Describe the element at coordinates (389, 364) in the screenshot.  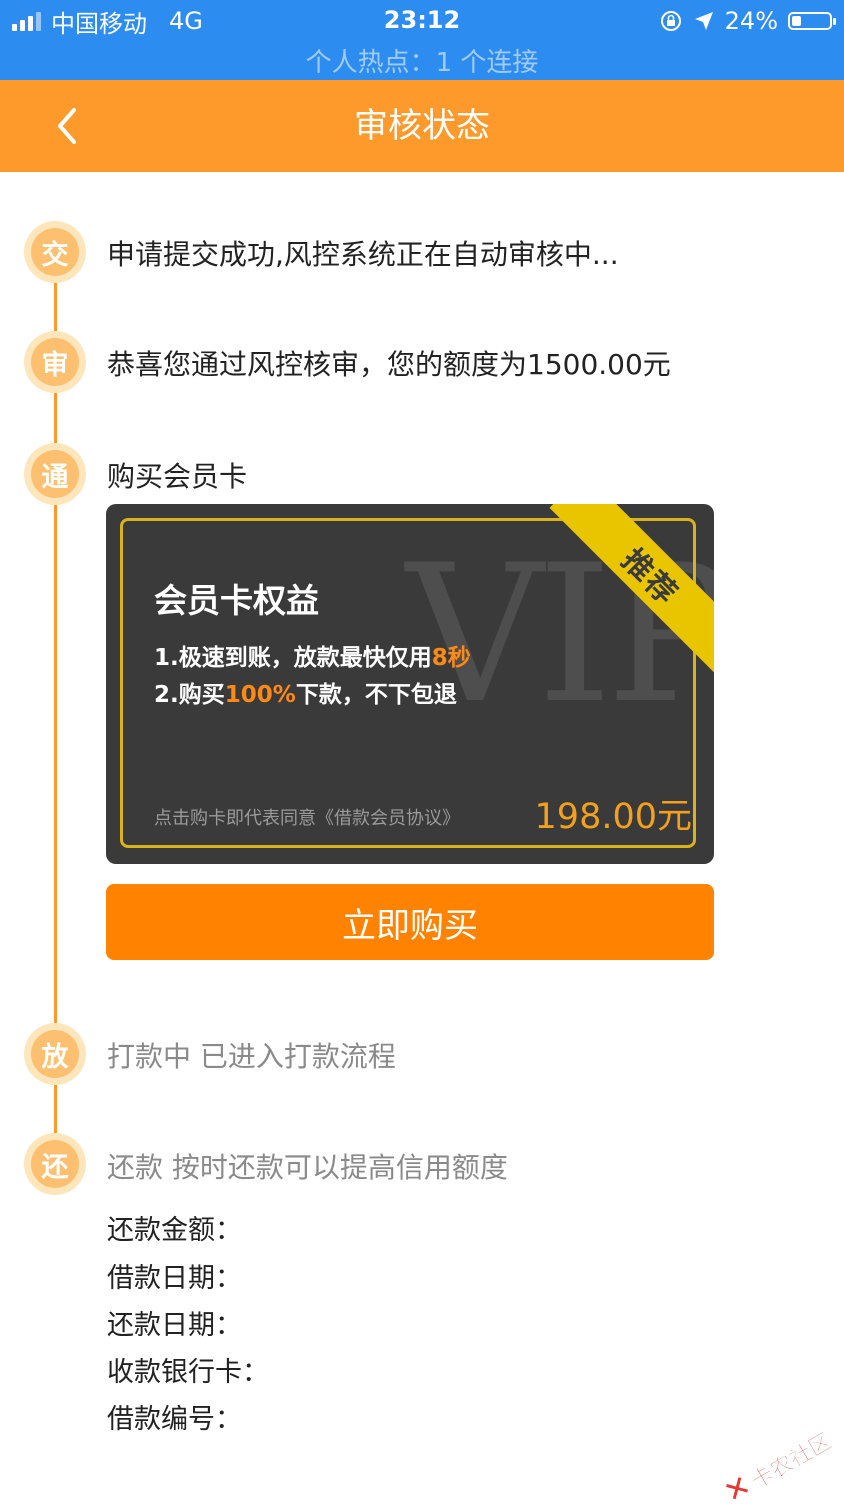
I see `step-text-review: 恭喜您通过风控核审，您的额度为1500.00元` at that location.